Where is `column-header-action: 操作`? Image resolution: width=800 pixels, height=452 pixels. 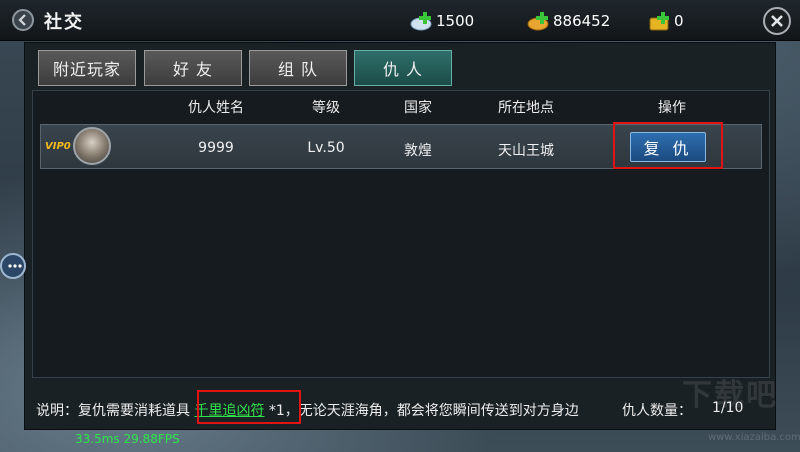
column-header-action: 操作 is located at coordinates (672, 108).